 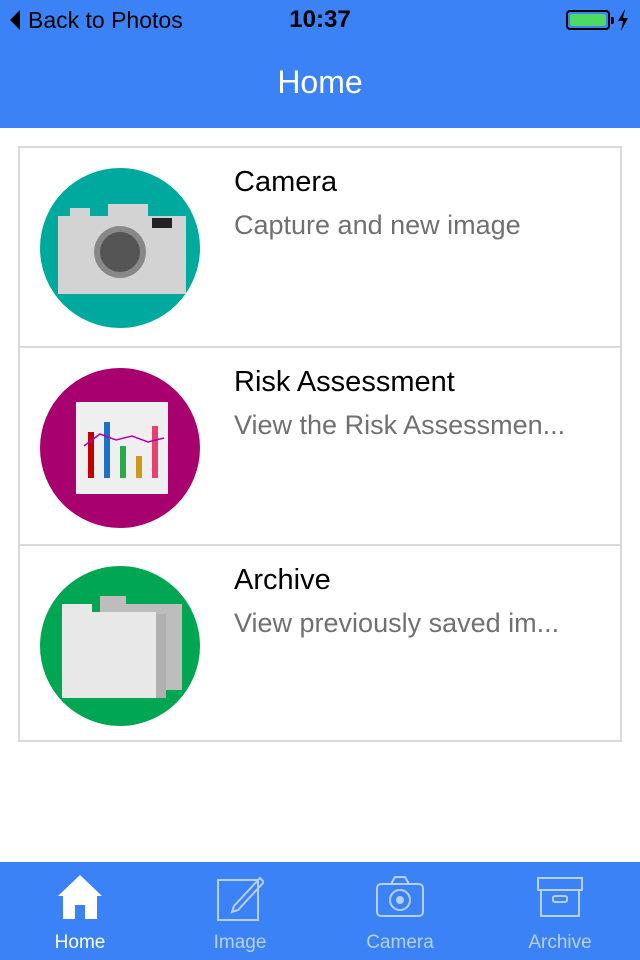 I want to click on home-icon, so click(x=80, y=897).